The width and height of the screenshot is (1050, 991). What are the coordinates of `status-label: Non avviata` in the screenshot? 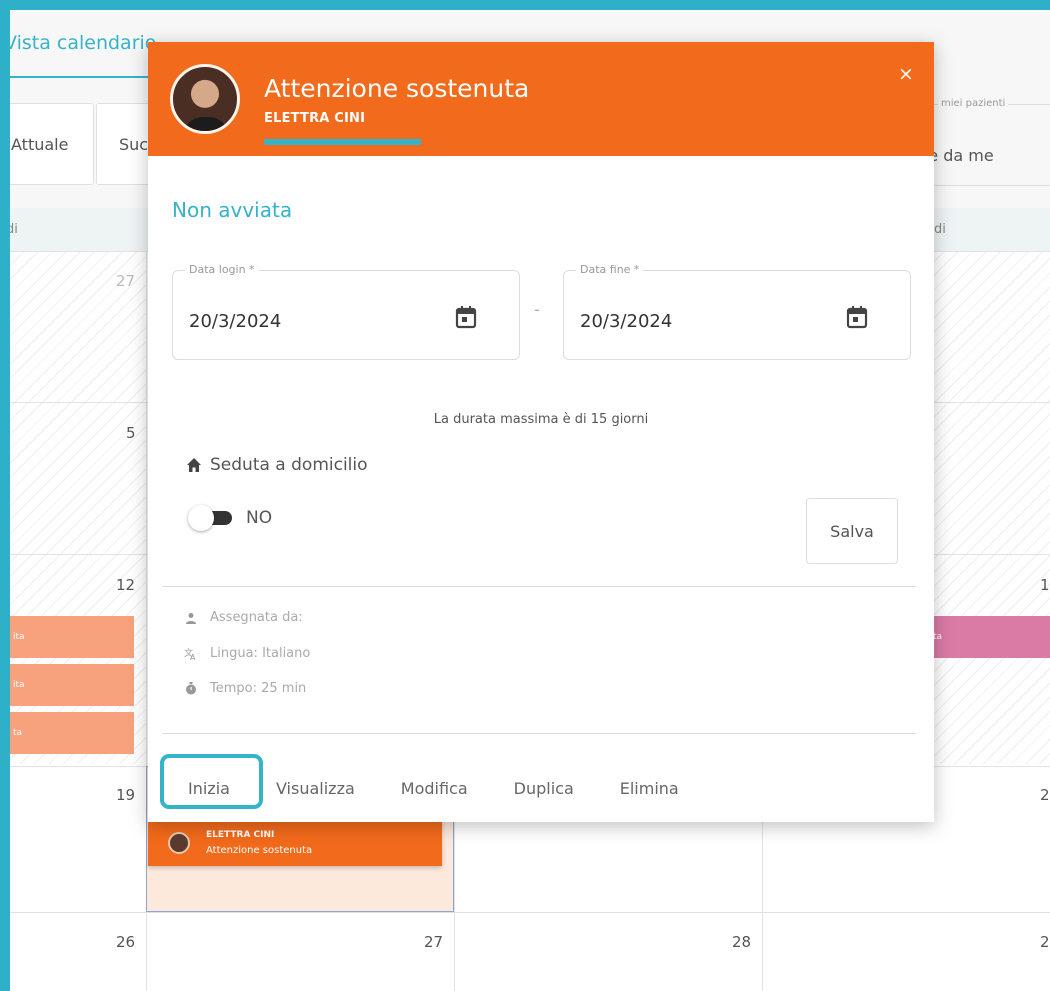 It's located at (232, 210).